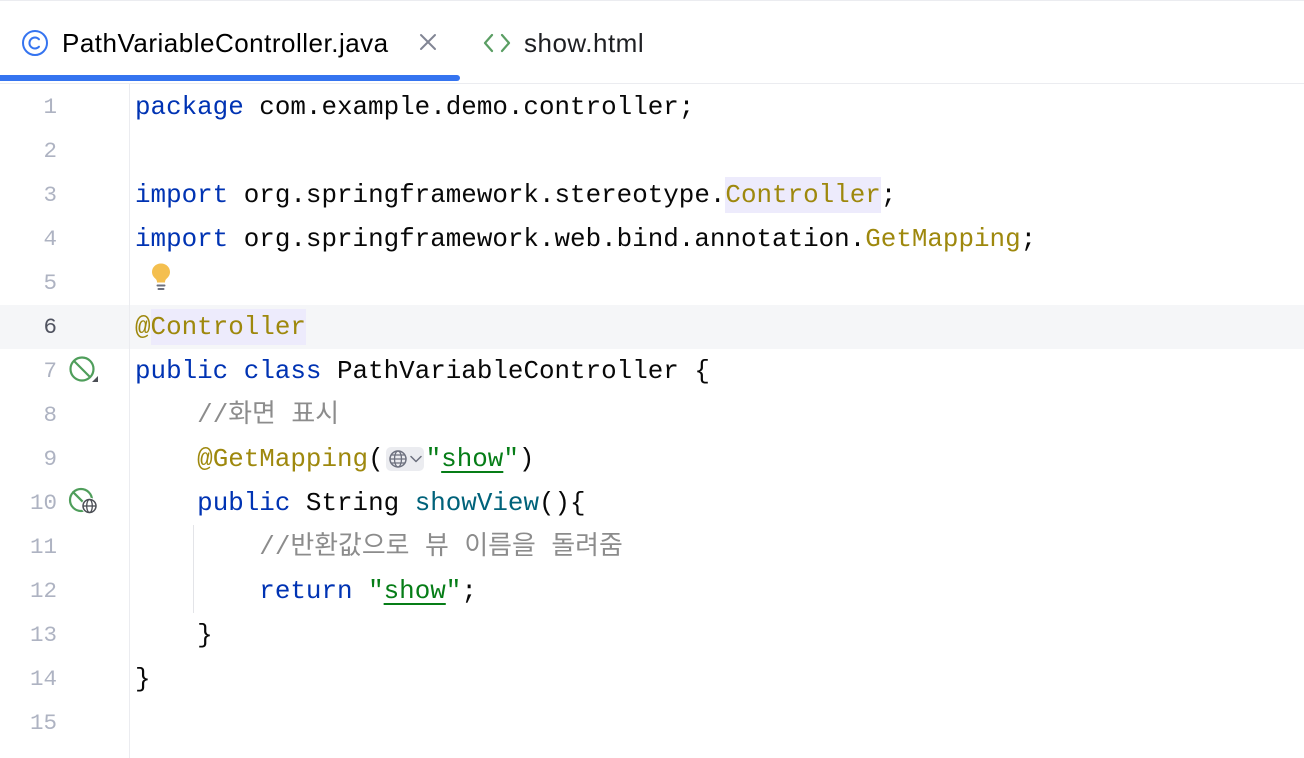  What do you see at coordinates (28, 723) in the screenshot?
I see `line-number: 15` at bounding box center [28, 723].